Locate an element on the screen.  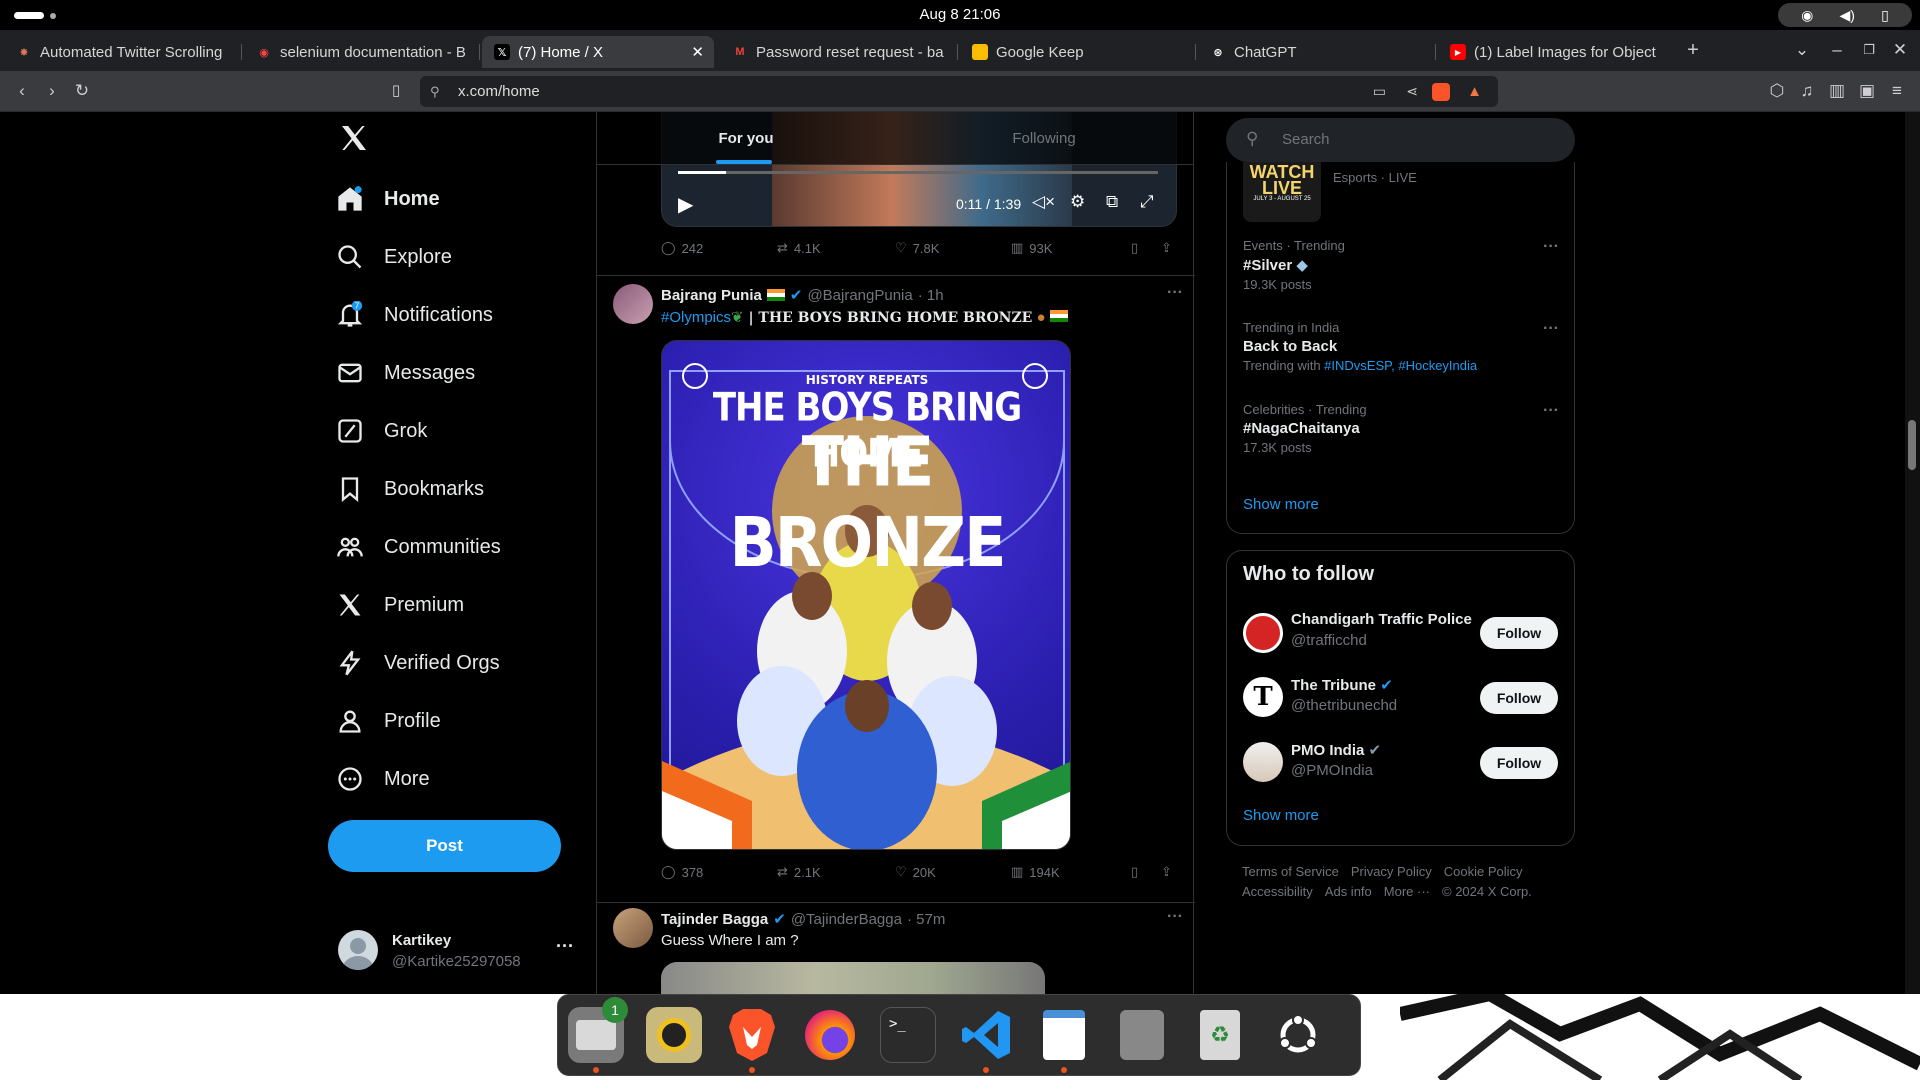
fullscreen-icon: ⤢ is located at coordinates (1147, 202).